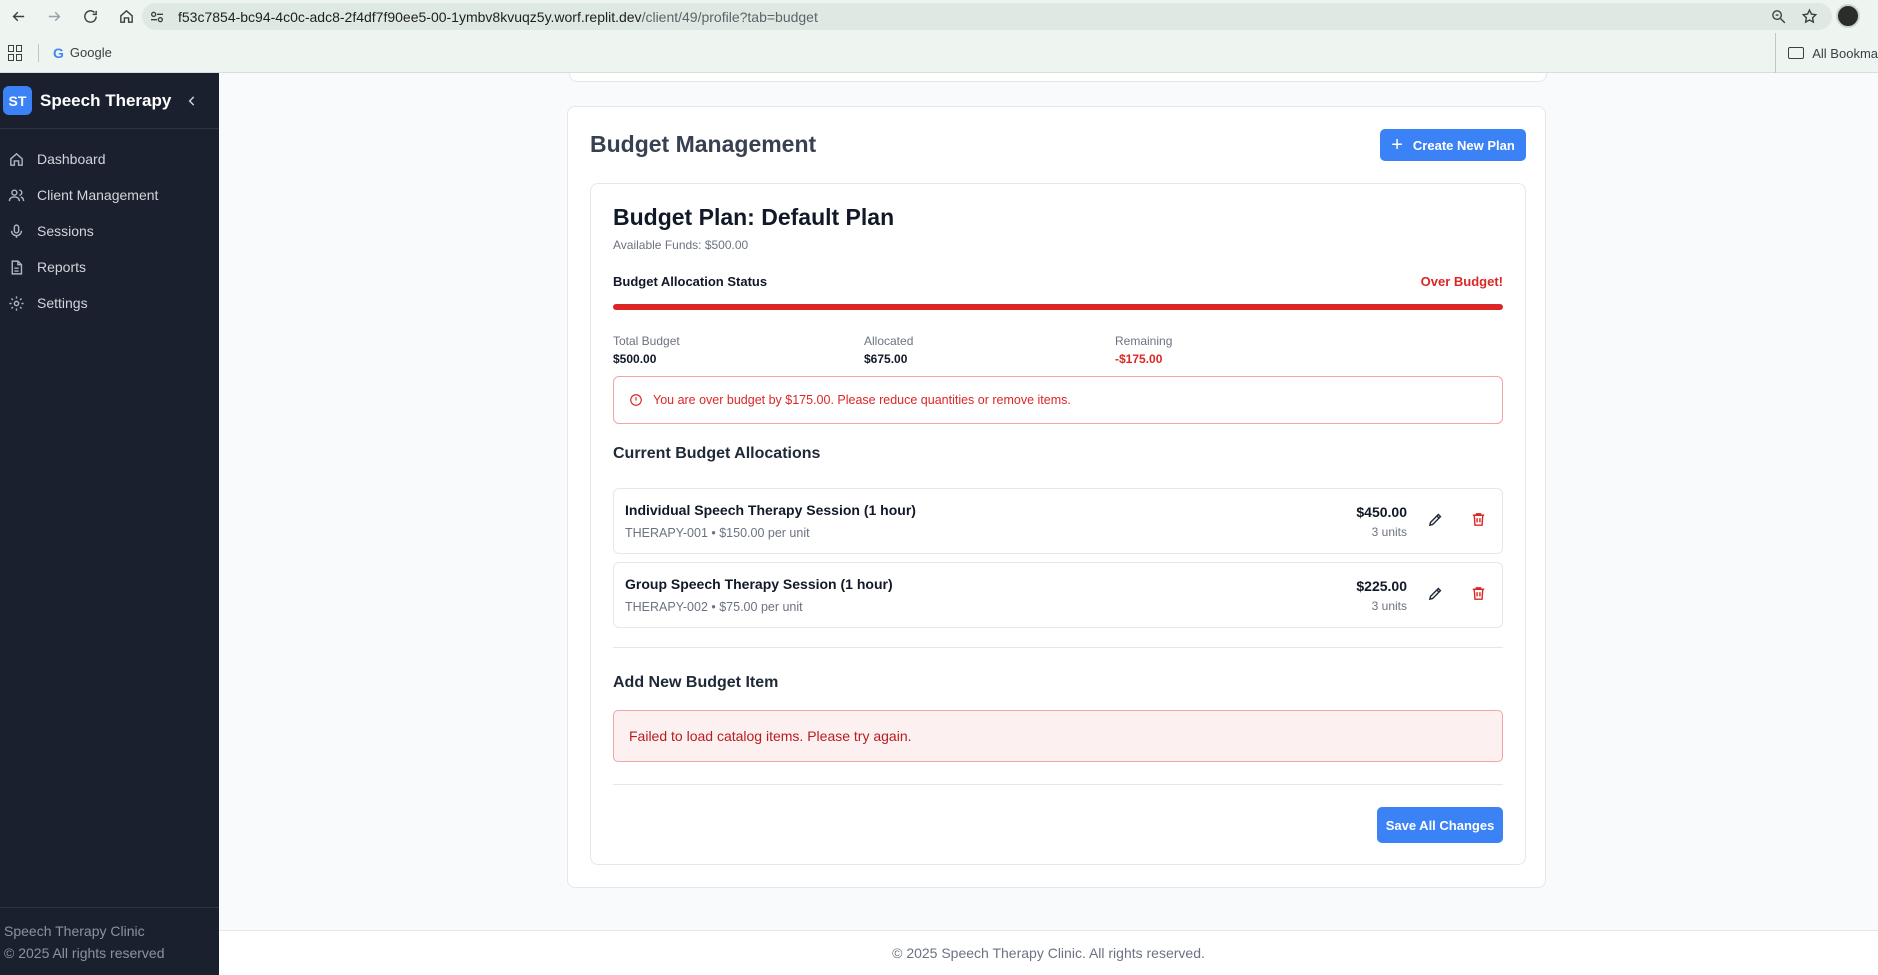 The width and height of the screenshot is (1878, 975). I want to click on apps-grid-icon, so click(16, 52).